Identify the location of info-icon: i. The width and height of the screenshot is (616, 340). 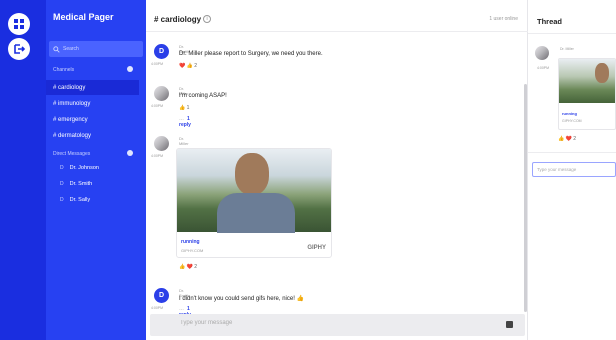
(207, 19).